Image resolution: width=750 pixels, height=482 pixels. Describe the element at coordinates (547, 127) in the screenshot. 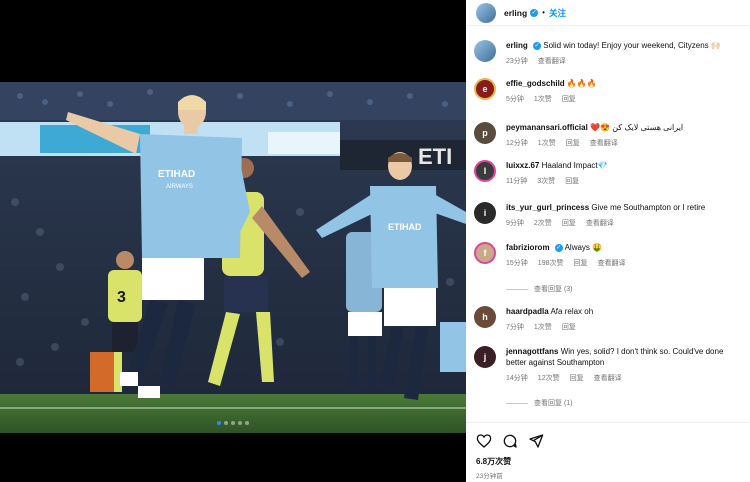

I see `comment-username: peymanansari.official` at that location.